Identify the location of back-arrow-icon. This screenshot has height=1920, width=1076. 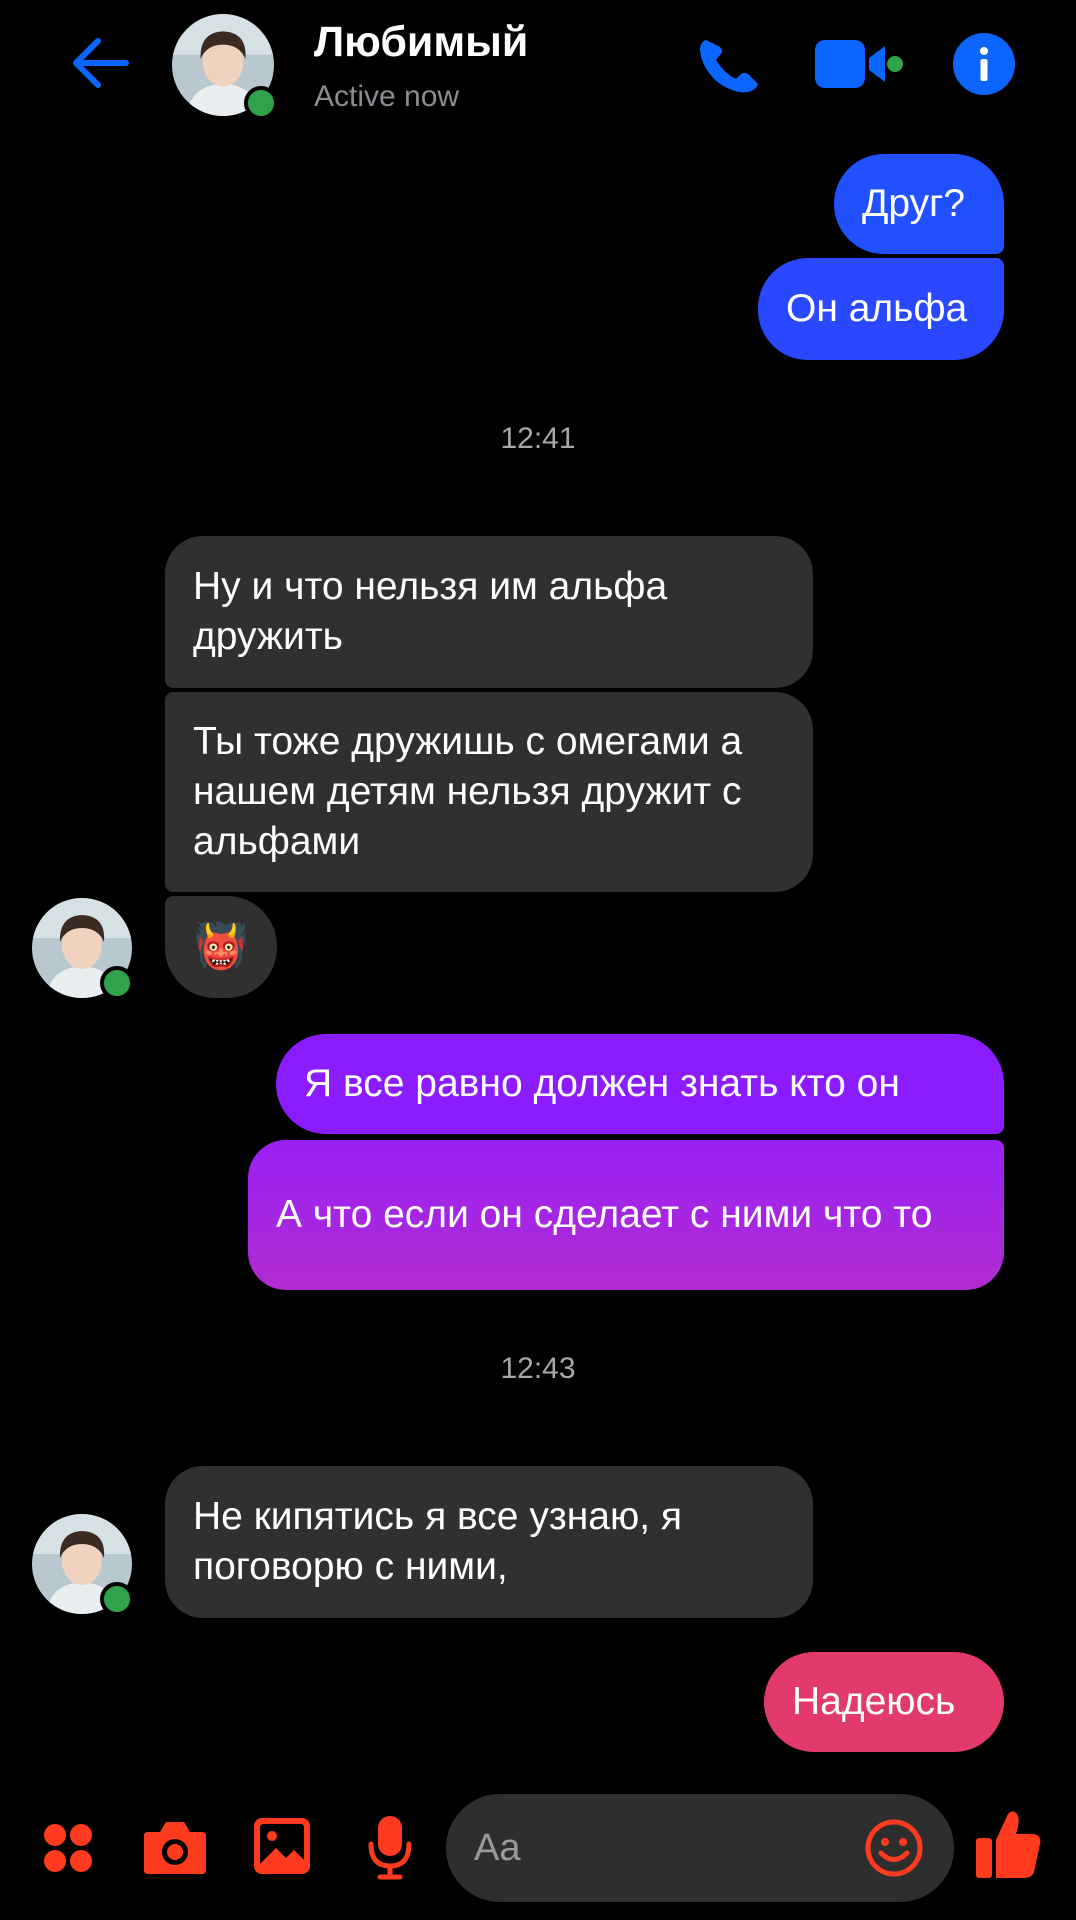
(101, 63).